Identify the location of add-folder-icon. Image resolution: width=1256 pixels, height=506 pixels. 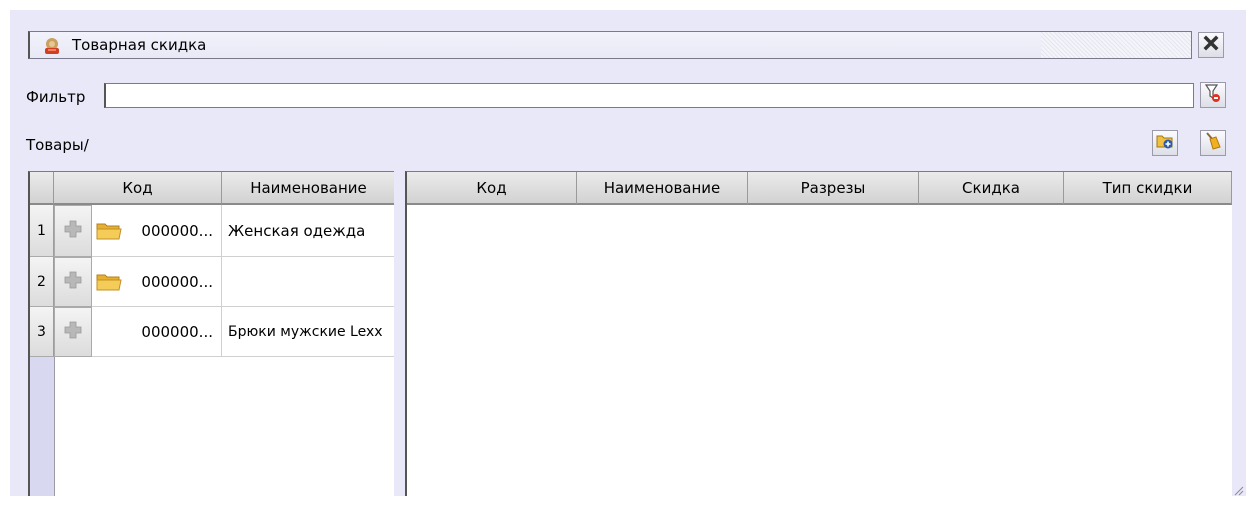
(1165, 143).